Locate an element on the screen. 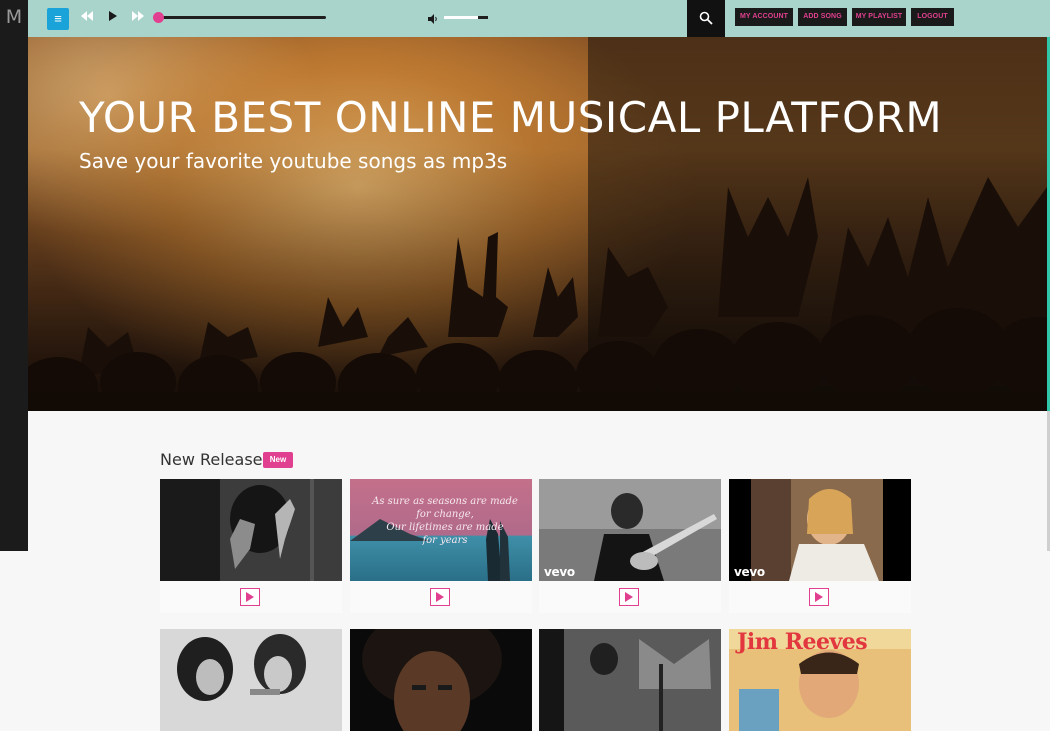 The height and width of the screenshot is (731, 1050). rewind-button is located at coordinates (89, 18).